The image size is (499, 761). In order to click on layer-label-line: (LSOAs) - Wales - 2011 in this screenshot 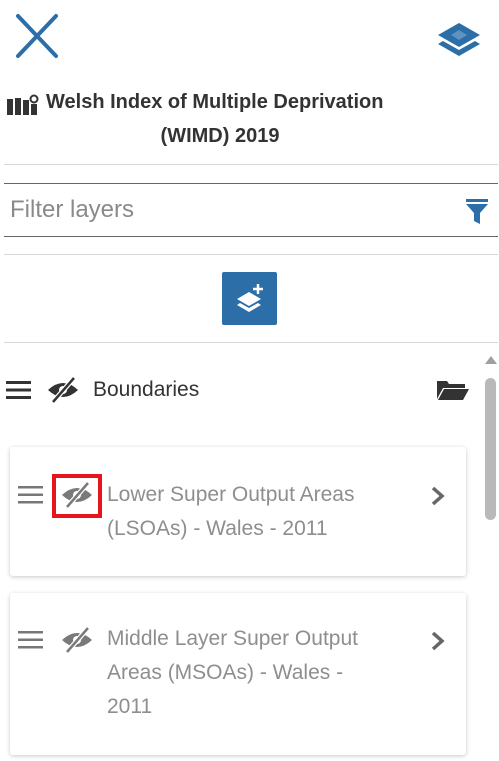, I will do `click(217, 528)`.